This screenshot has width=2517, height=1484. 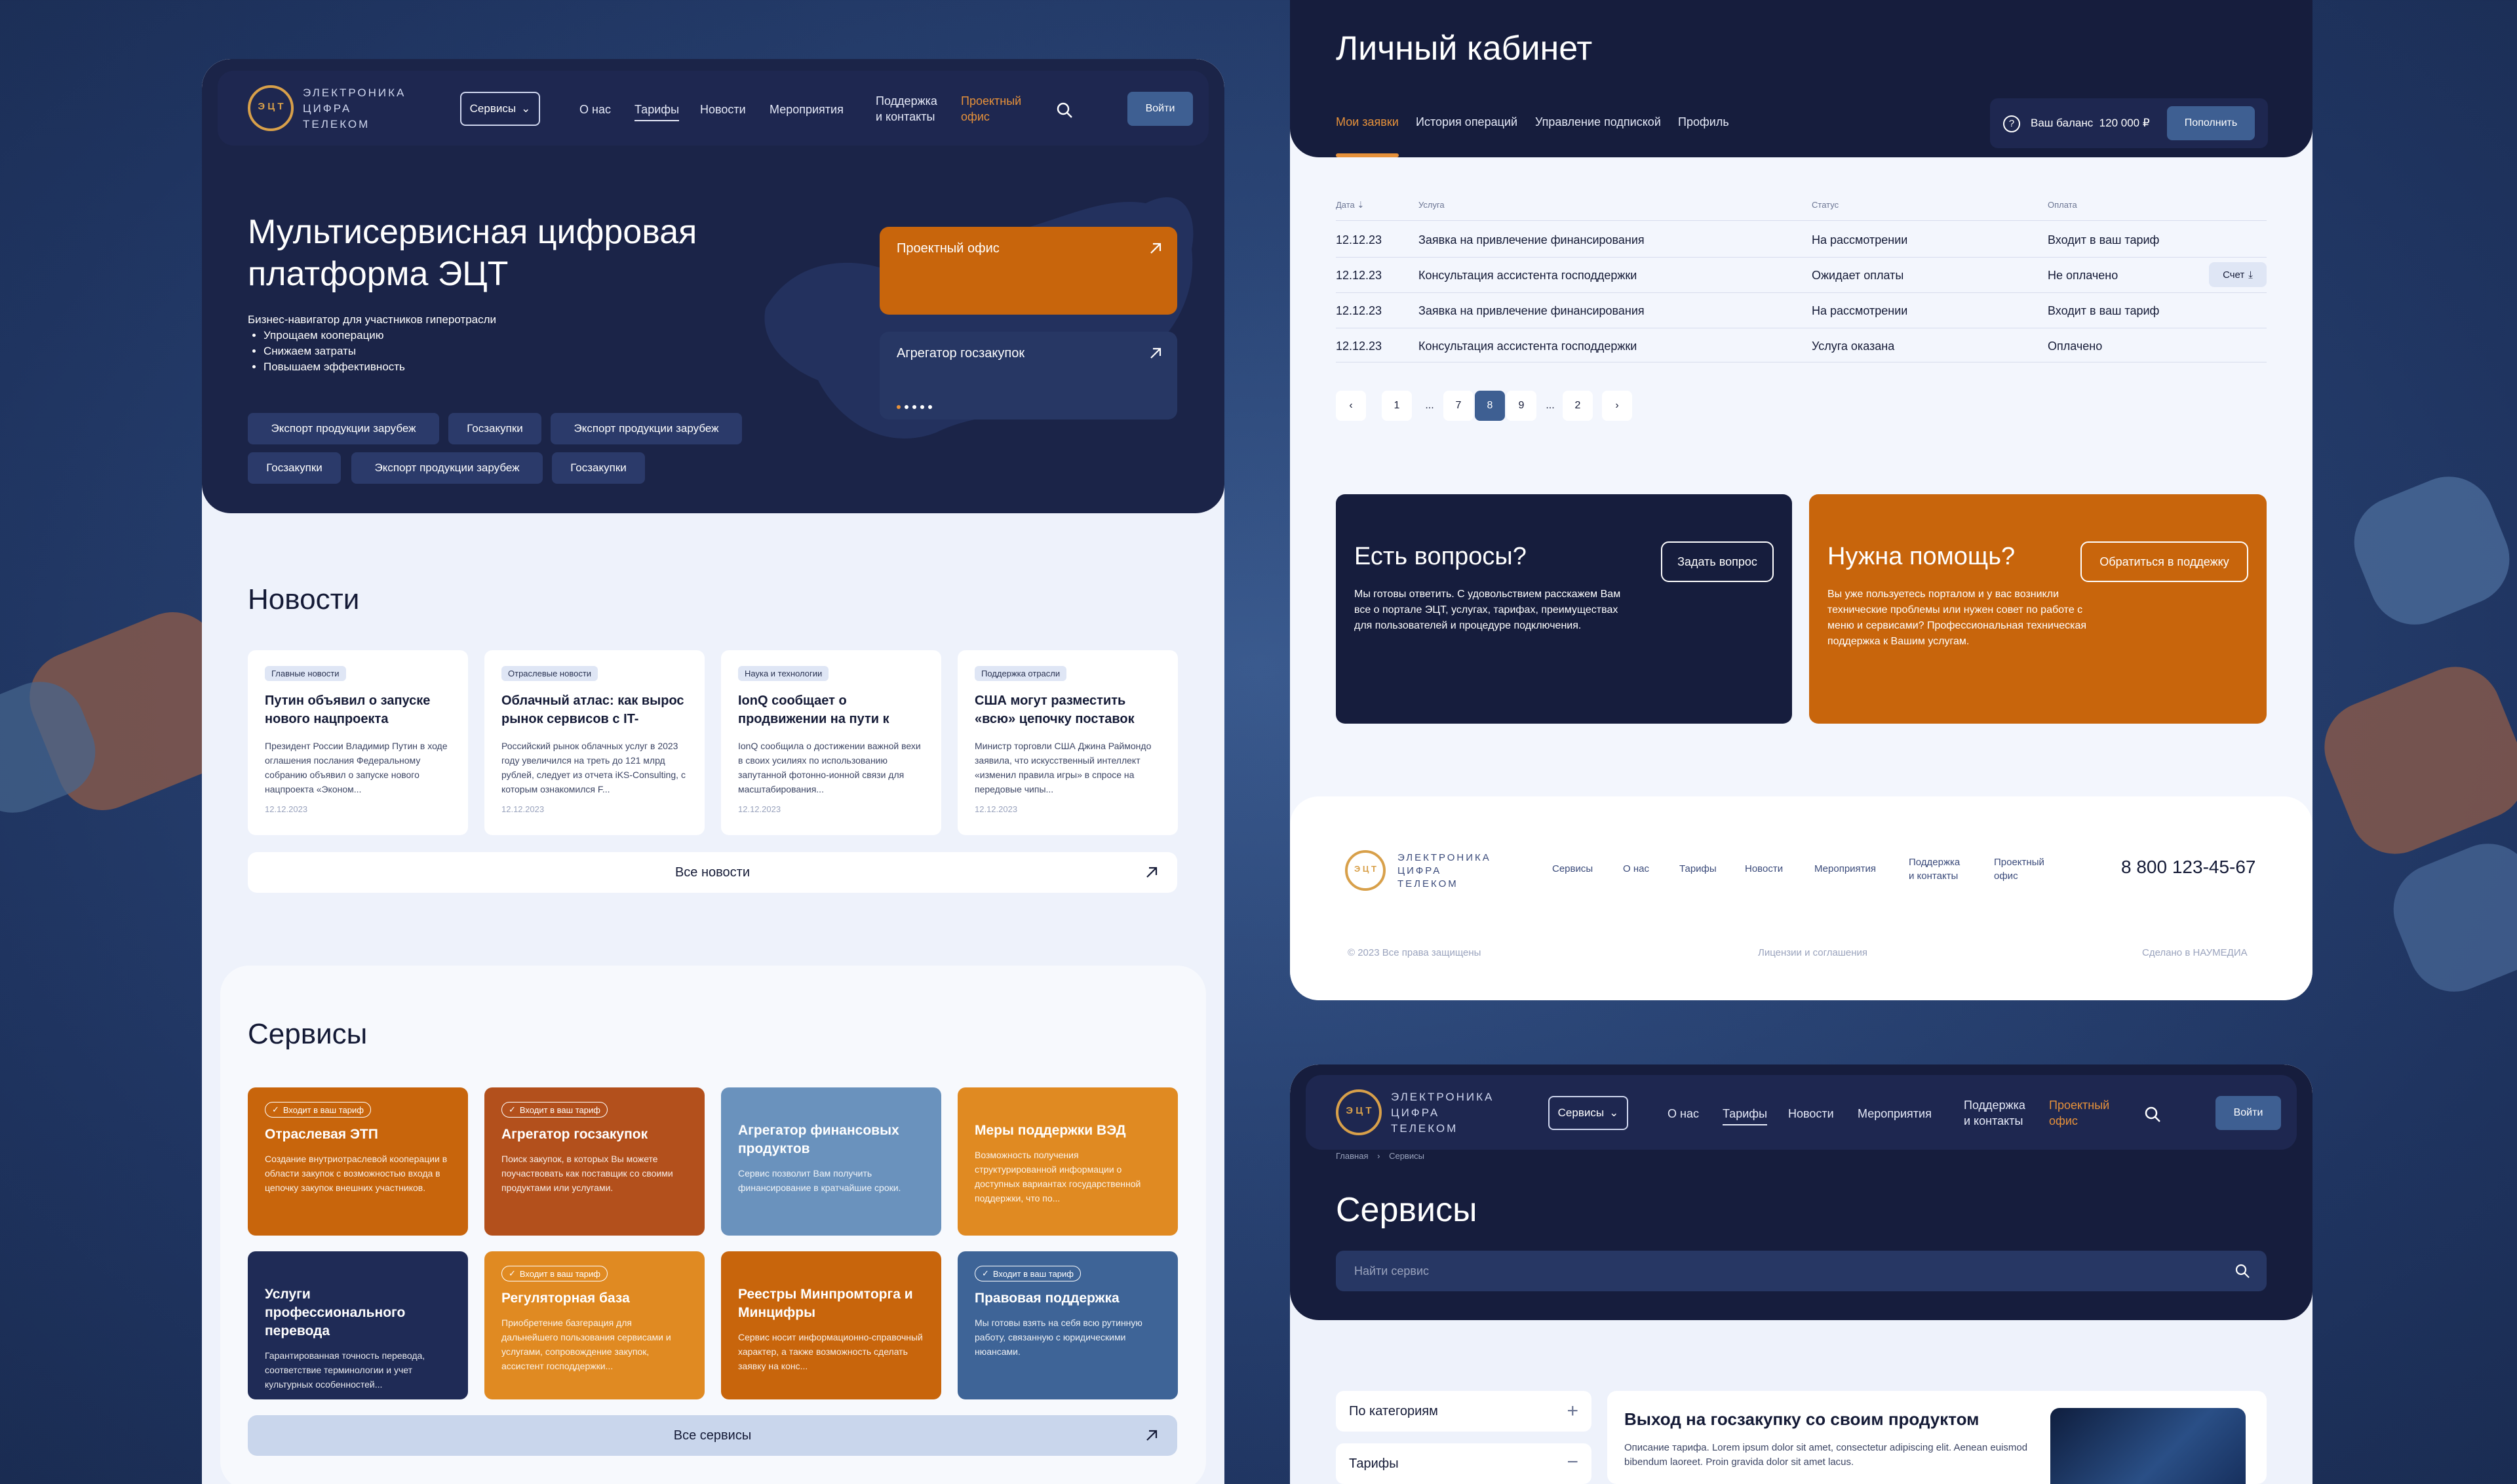 What do you see at coordinates (1463, 1411) in the screenshot?
I see `filter-categories: По категориям +` at bounding box center [1463, 1411].